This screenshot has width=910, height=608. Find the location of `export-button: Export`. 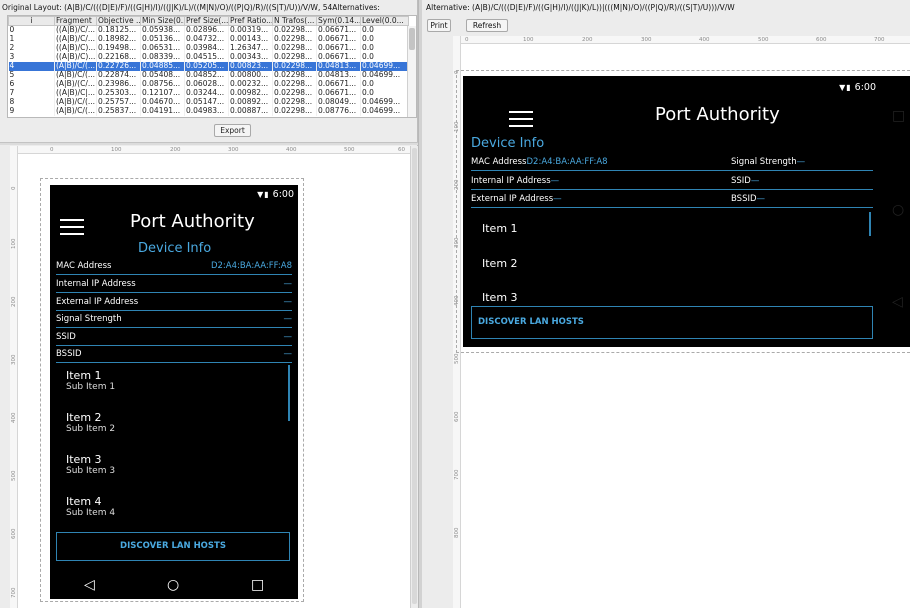

export-button: Export is located at coordinates (232, 130).